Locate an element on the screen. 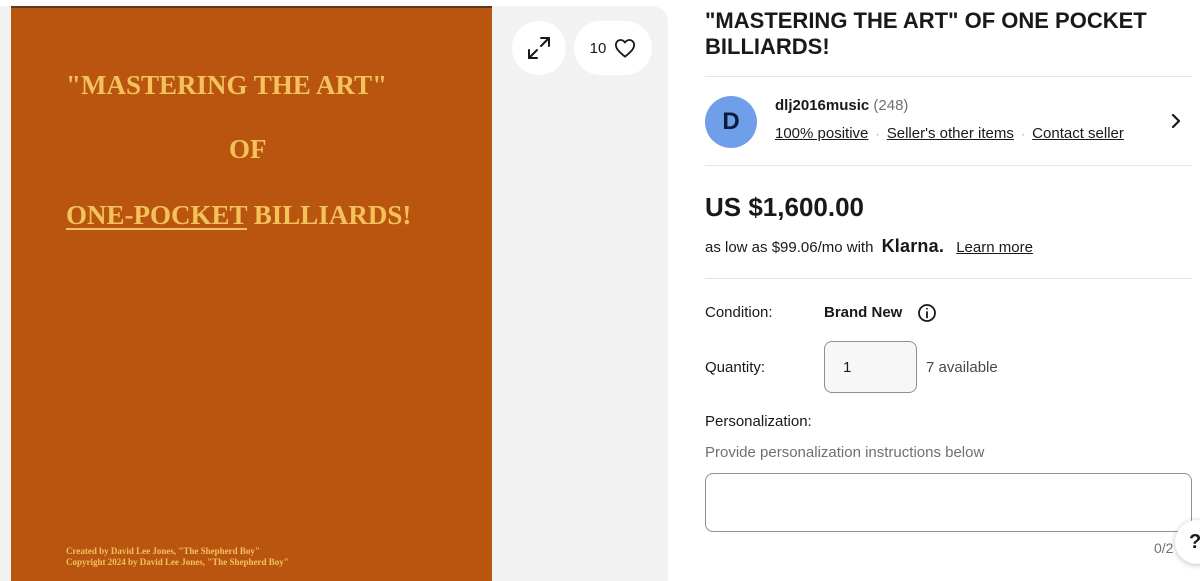 This screenshot has height=581, width=1200. cover-title-underlined: ONE-POCKET is located at coordinates (157, 215).